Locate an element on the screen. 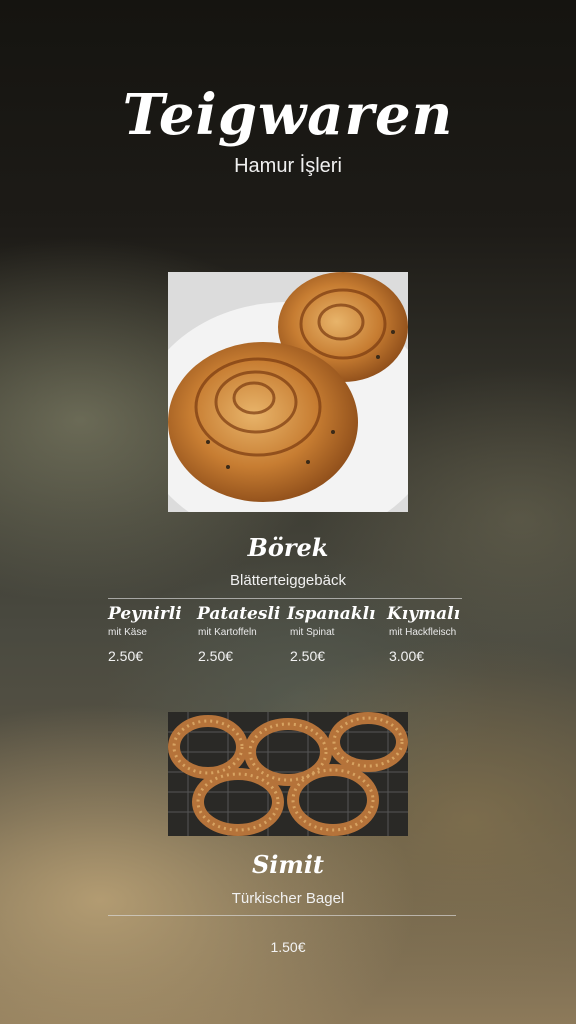 This screenshot has width=576, height=1024. variant-name: Patatesli is located at coordinates (239, 614).